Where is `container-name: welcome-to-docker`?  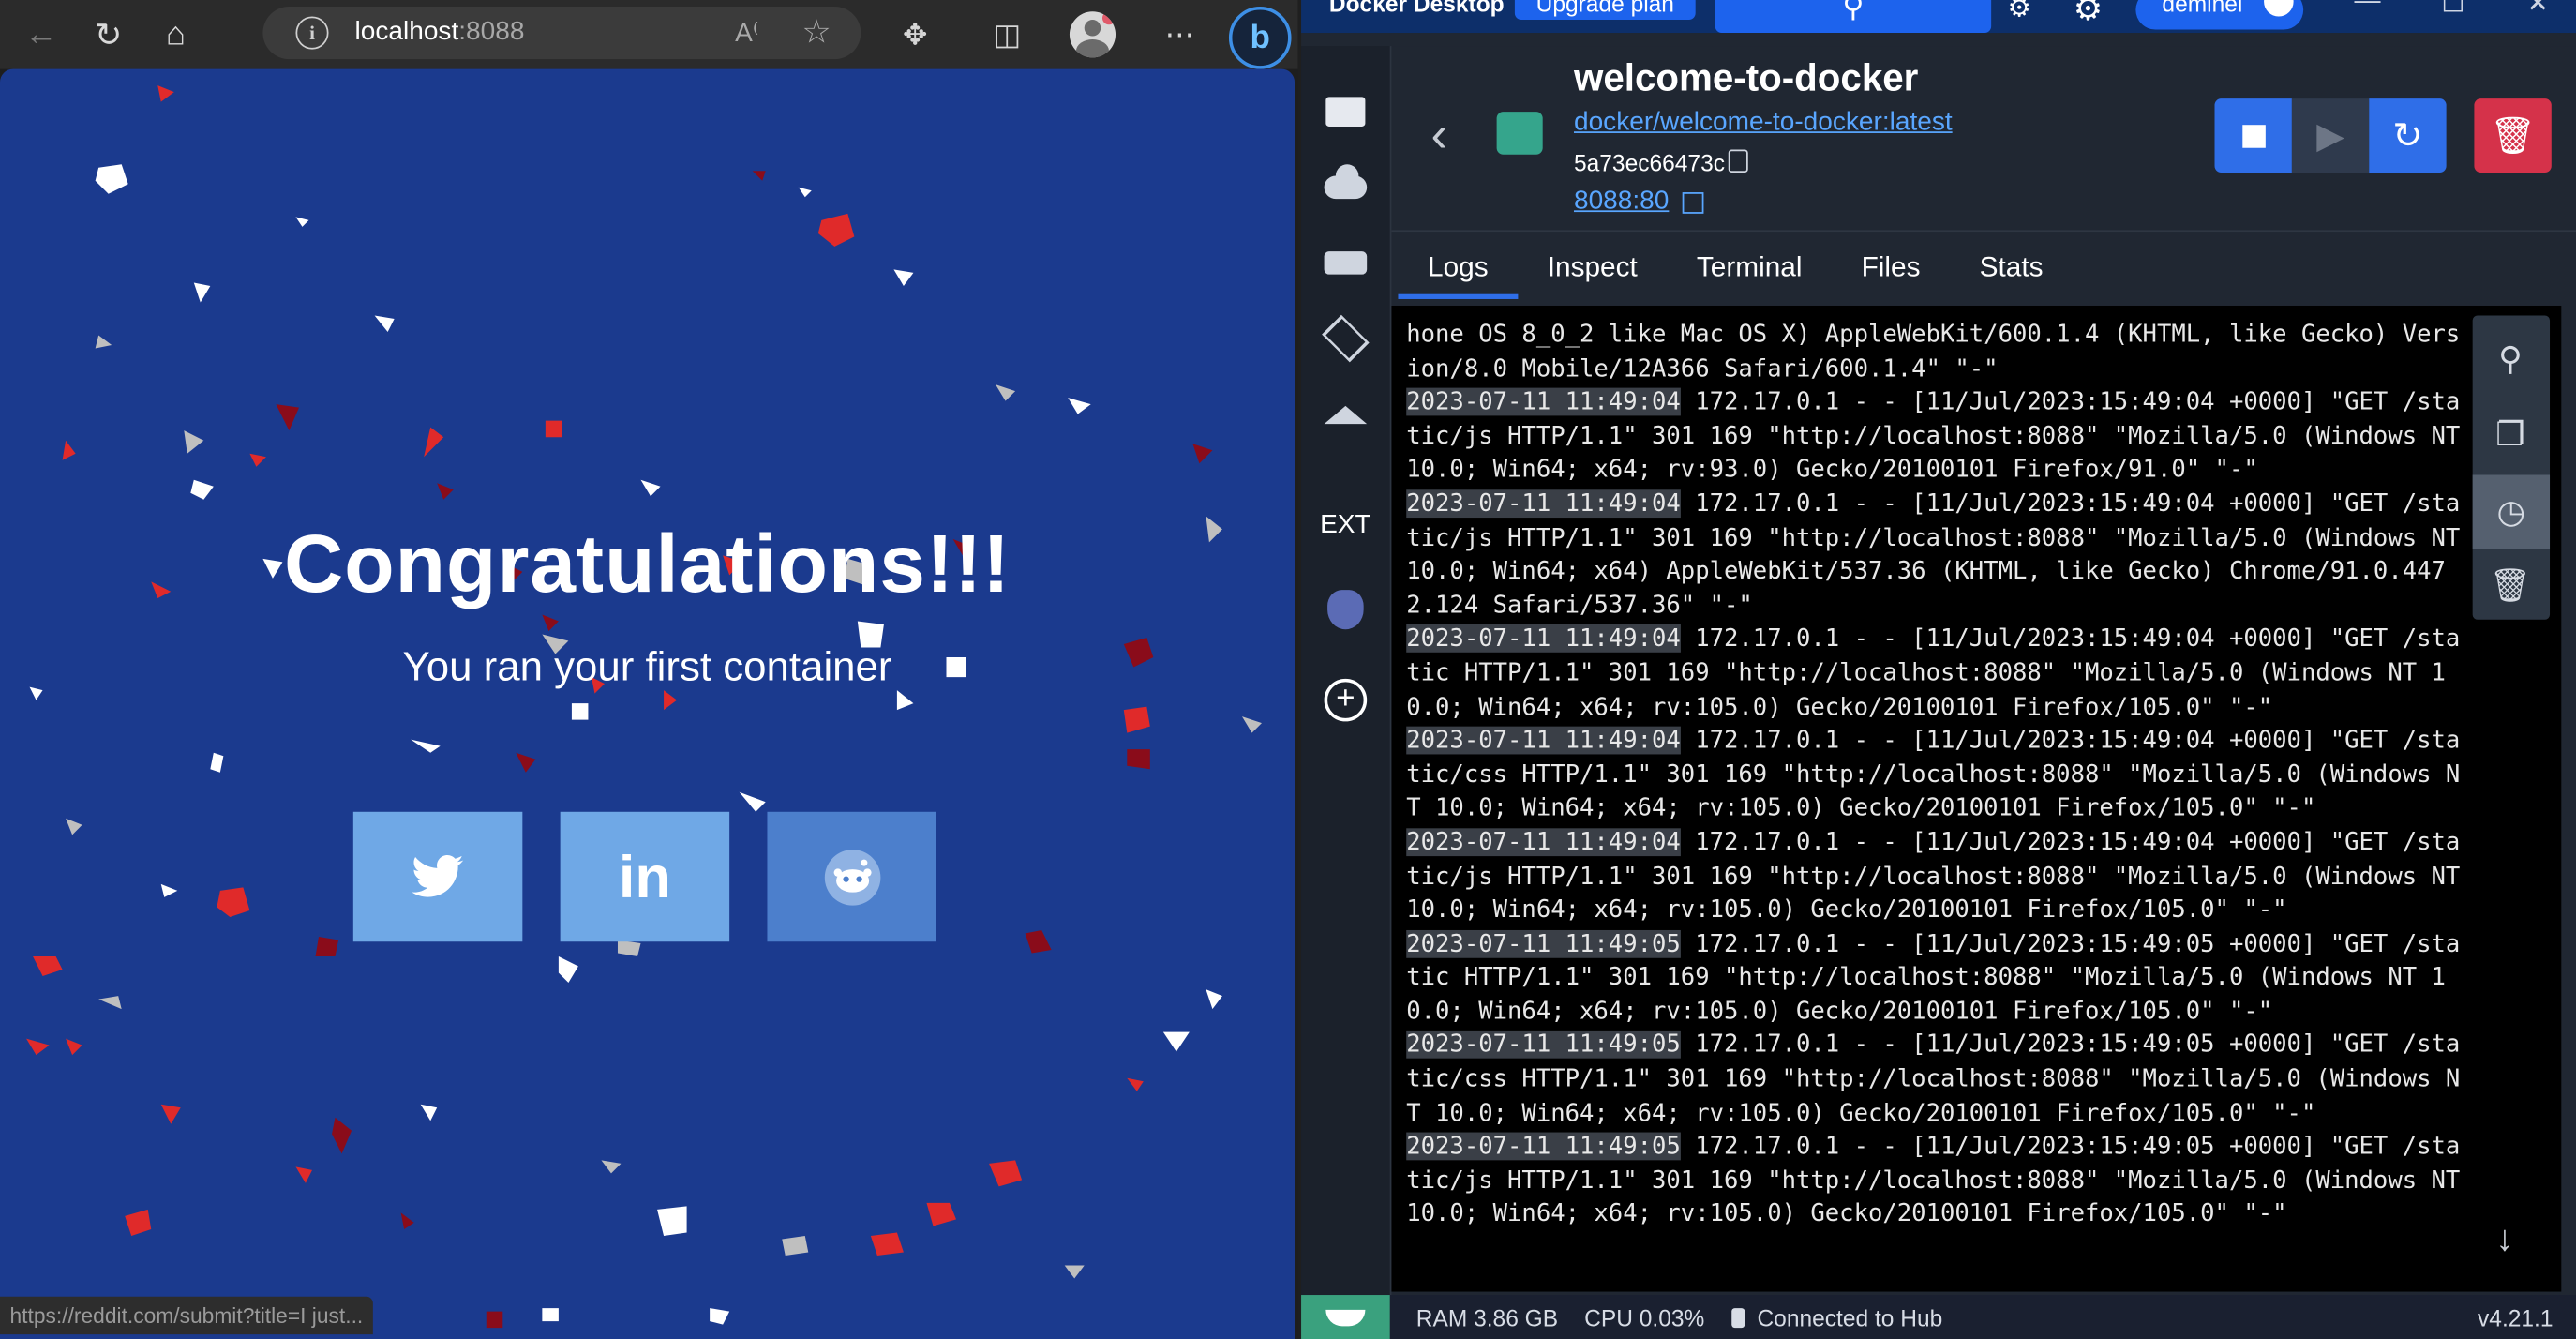 container-name: welcome-to-docker is located at coordinates (1746, 77).